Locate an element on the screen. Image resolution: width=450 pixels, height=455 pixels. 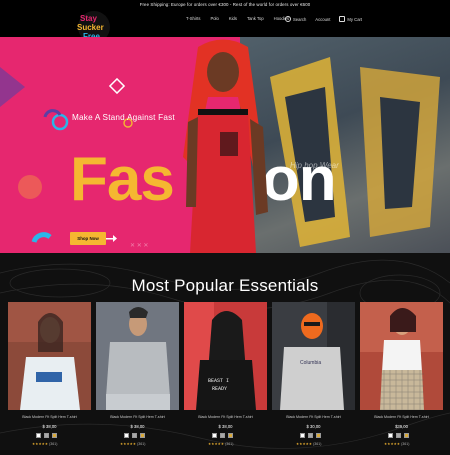
hero-overlay-text: Hip hop Wear is located at coordinates (314, 165).